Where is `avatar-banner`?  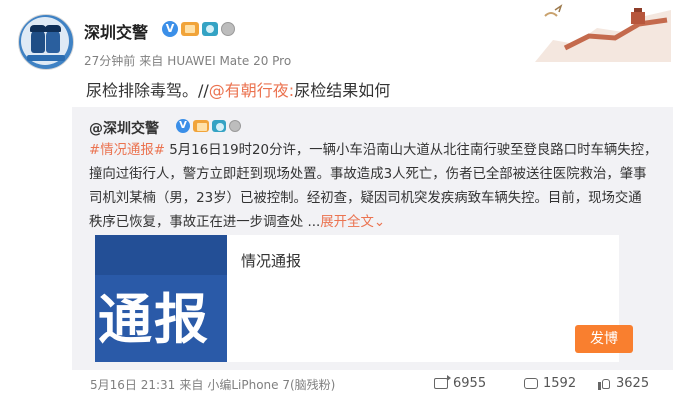
avatar-banner is located at coordinates (46, 58).